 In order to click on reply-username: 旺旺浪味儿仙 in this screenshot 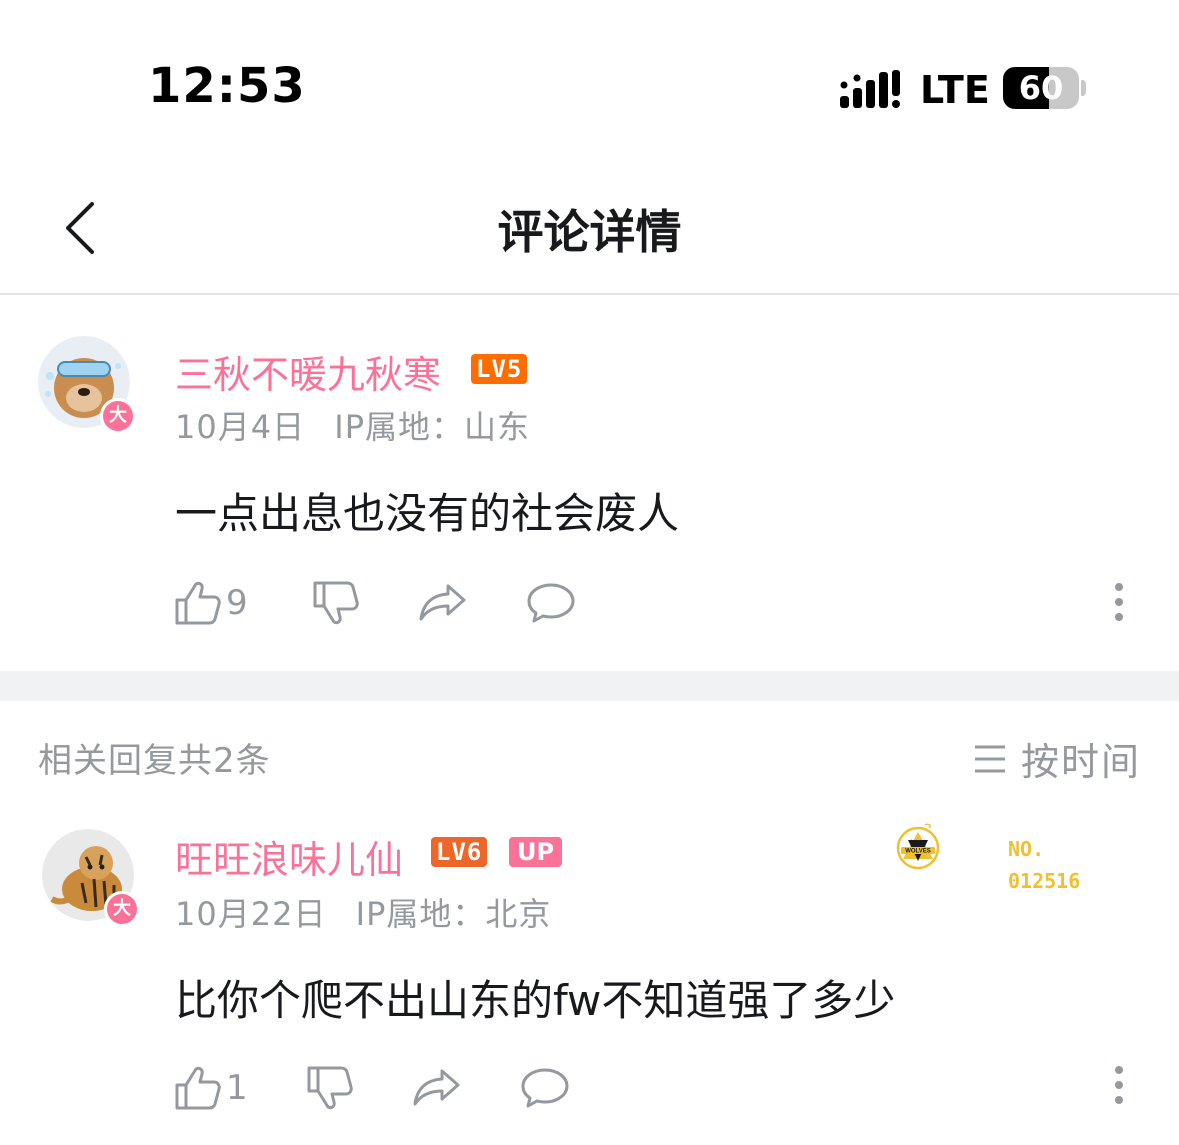, I will do `click(289, 856)`.